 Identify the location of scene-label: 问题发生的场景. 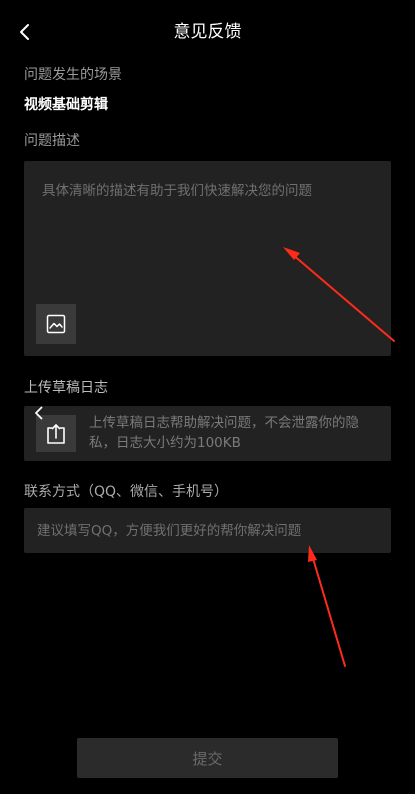
(73, 75).